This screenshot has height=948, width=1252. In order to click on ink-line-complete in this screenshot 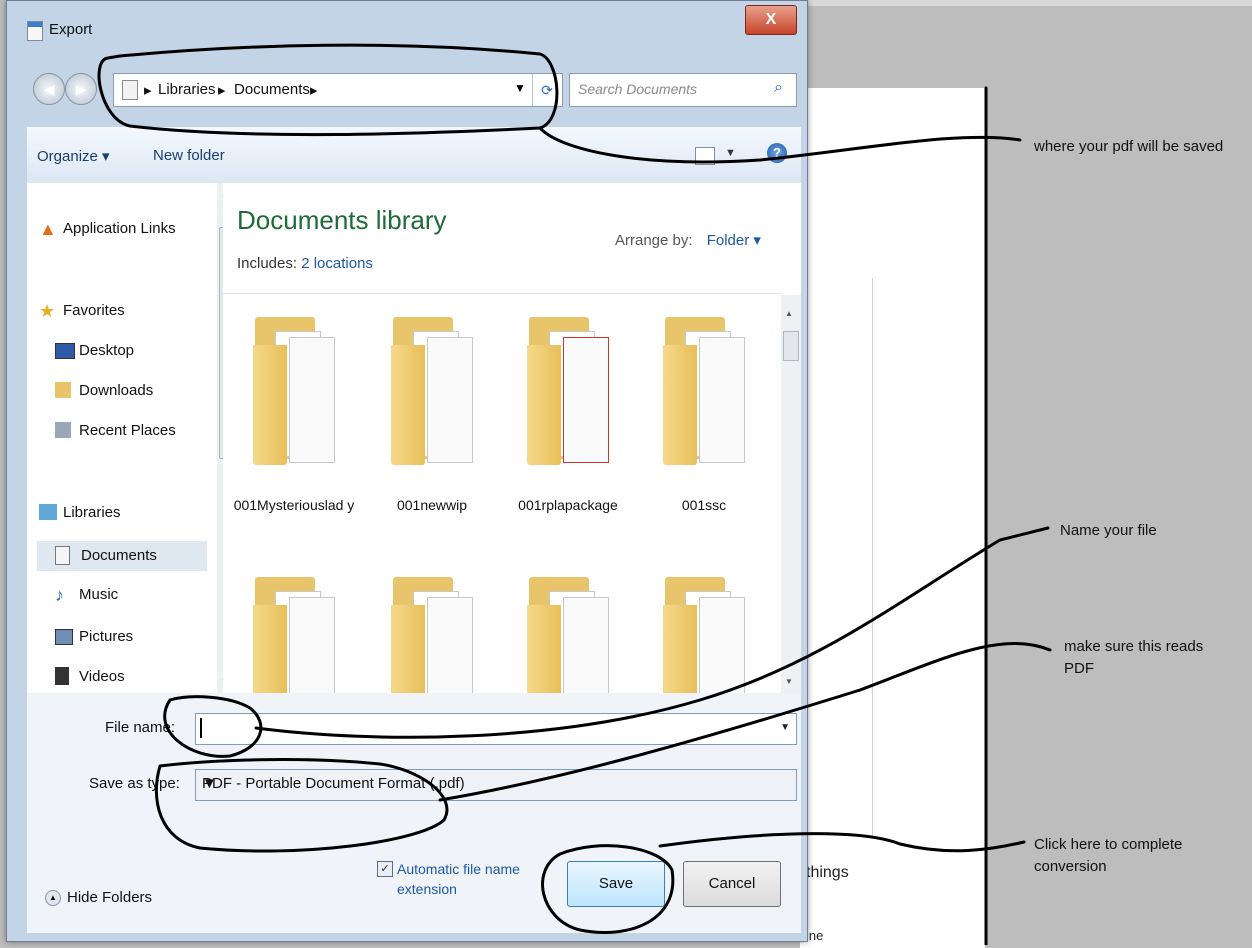, I will do `click(842, 842)`.